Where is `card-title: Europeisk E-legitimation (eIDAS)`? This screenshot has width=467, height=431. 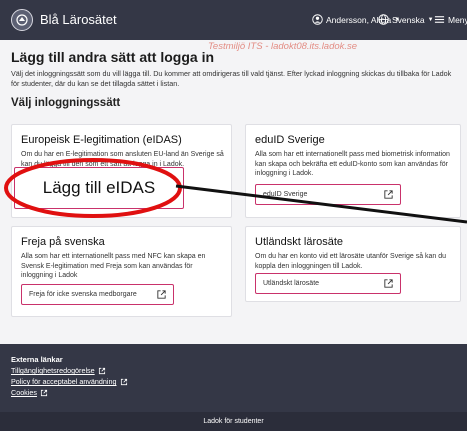
card-title: Europeisk E-legitimation (eIDAS) is located at coordinates (101, 140).